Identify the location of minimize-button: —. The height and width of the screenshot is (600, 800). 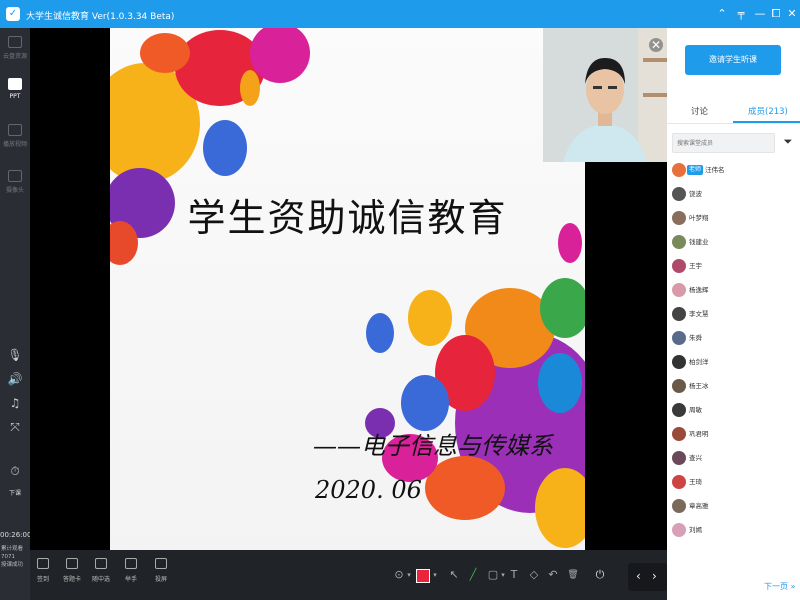
(760, 14).